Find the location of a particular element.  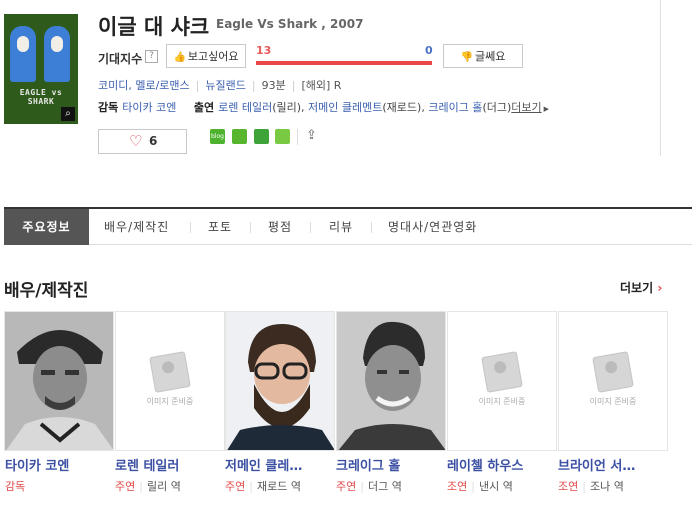

character-name: 조나 역 is located at coordinates (606, 486).